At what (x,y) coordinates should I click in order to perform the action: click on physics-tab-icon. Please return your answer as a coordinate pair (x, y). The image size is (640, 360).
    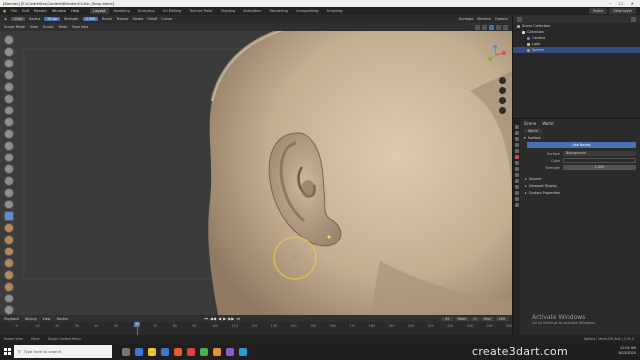
    Looking at the image, I should click on (516, 181).